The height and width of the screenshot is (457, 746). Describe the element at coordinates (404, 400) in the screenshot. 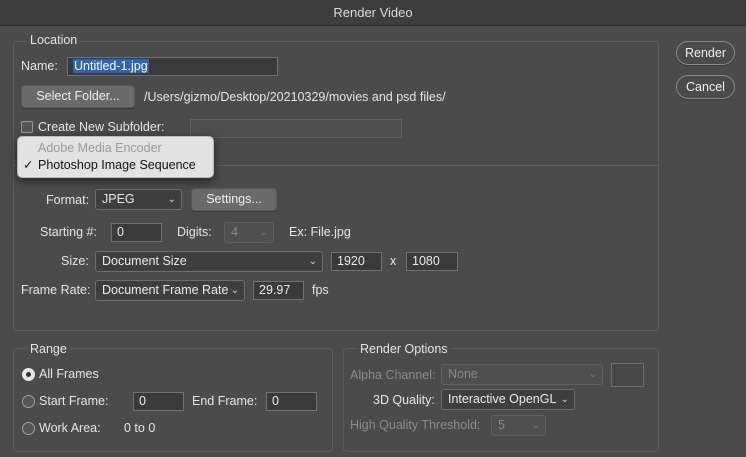

I see `3d-quality-label: 3D Quality:` at that location.